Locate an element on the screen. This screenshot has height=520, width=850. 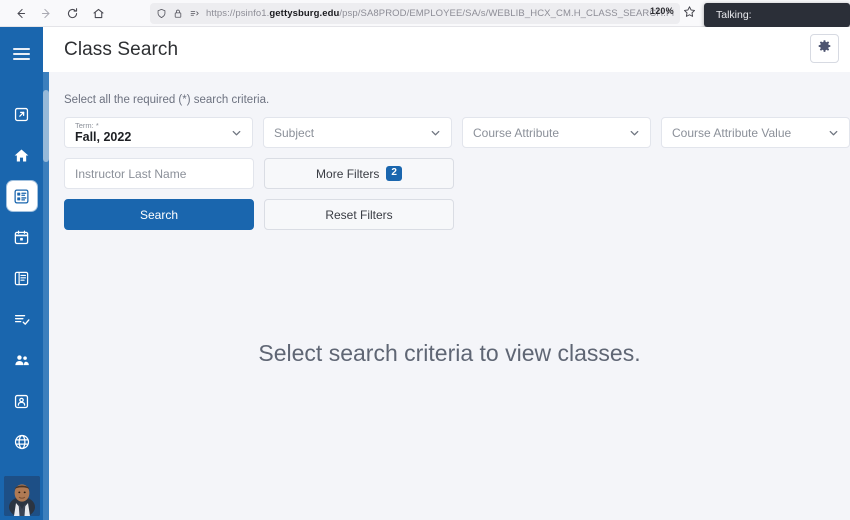
sidebar-item-id-card is located at coordinates (22, 401).